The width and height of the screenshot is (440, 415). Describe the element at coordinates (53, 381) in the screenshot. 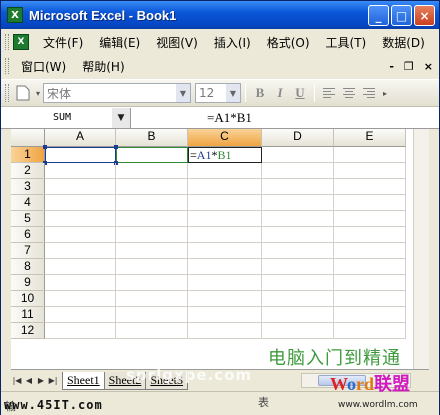

I see `last-sheet-icon: ▶|` at that location.